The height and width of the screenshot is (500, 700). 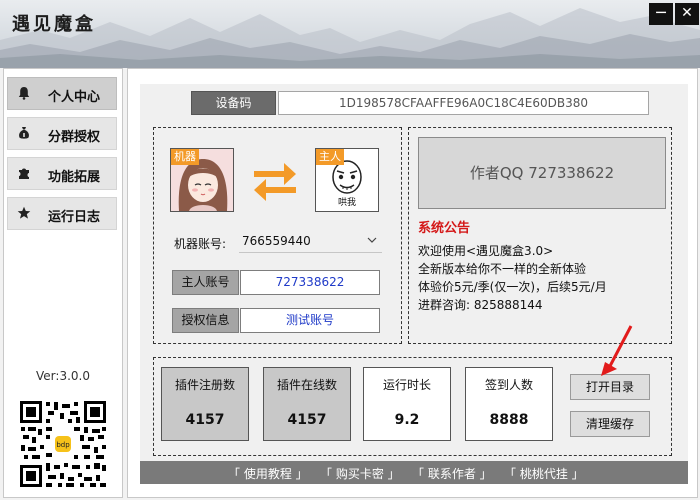 What do you see at coordinates (463, 103) in the screenshot?
I see `device-code-field: 1D198578CFAAFFE96A0C18C4E60DB380` at bounding box center [463, 103].